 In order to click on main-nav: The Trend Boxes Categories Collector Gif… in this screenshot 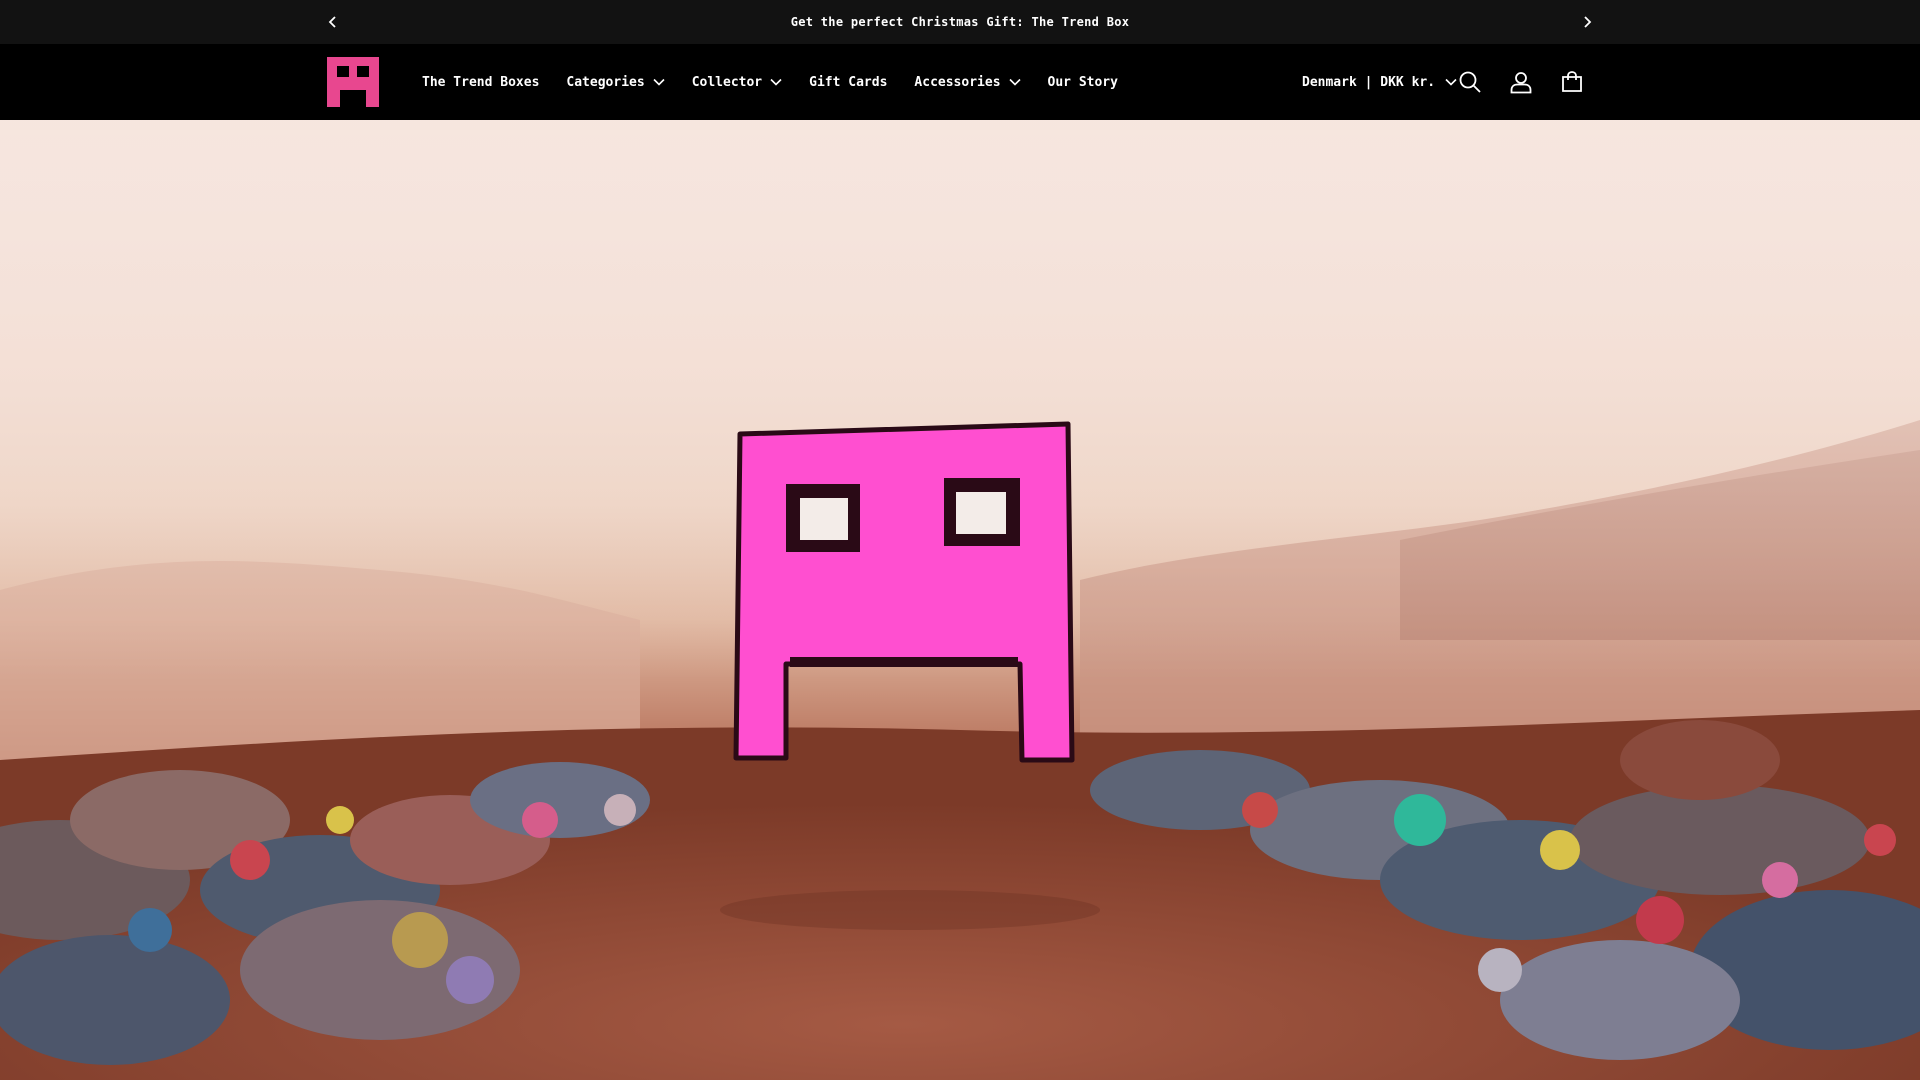, I will do `click(783, 82)`.